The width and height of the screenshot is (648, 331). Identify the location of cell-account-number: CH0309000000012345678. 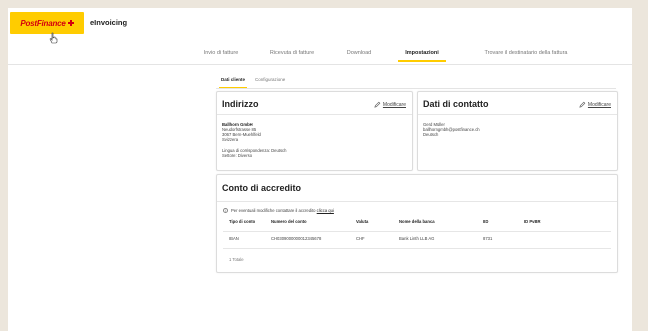
(296, 238).